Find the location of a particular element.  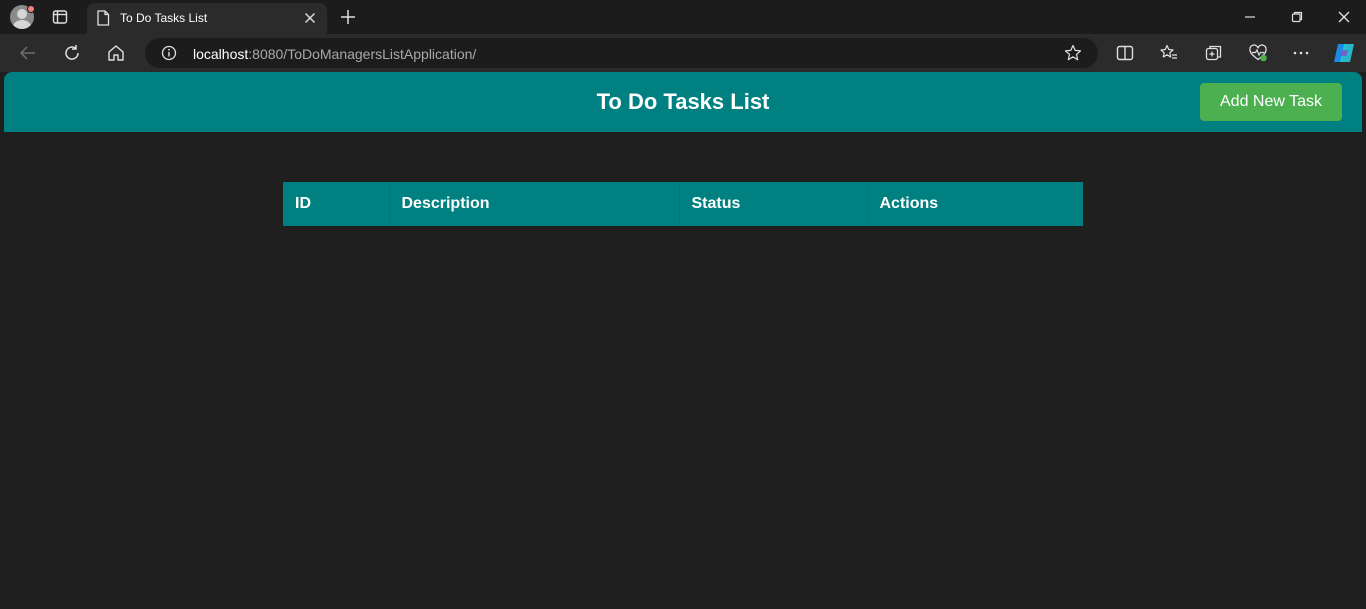

column-header-description: Description is located at coordinates (534, 204).